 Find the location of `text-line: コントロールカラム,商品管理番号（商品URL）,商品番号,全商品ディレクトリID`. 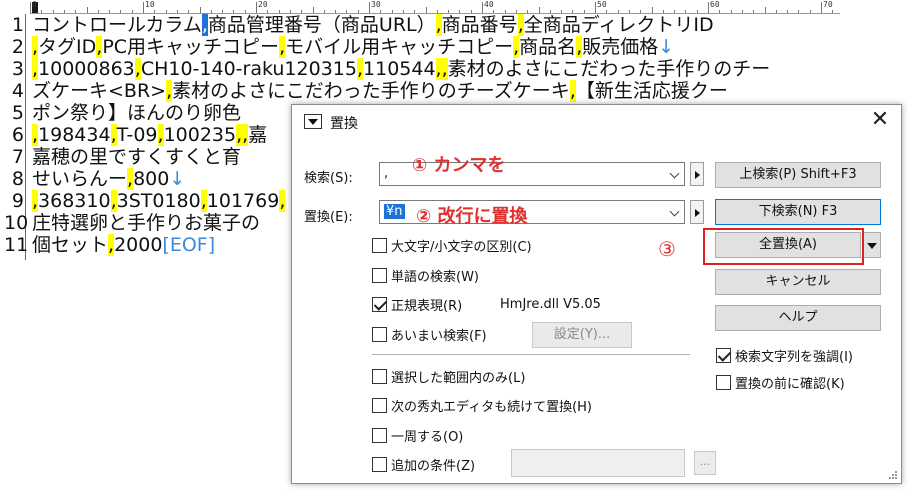

text-line: コントロールカラム,商品管理番号（商品URL）,商品番号,全商品ディレクトリID is located at coordinates (373, 25).